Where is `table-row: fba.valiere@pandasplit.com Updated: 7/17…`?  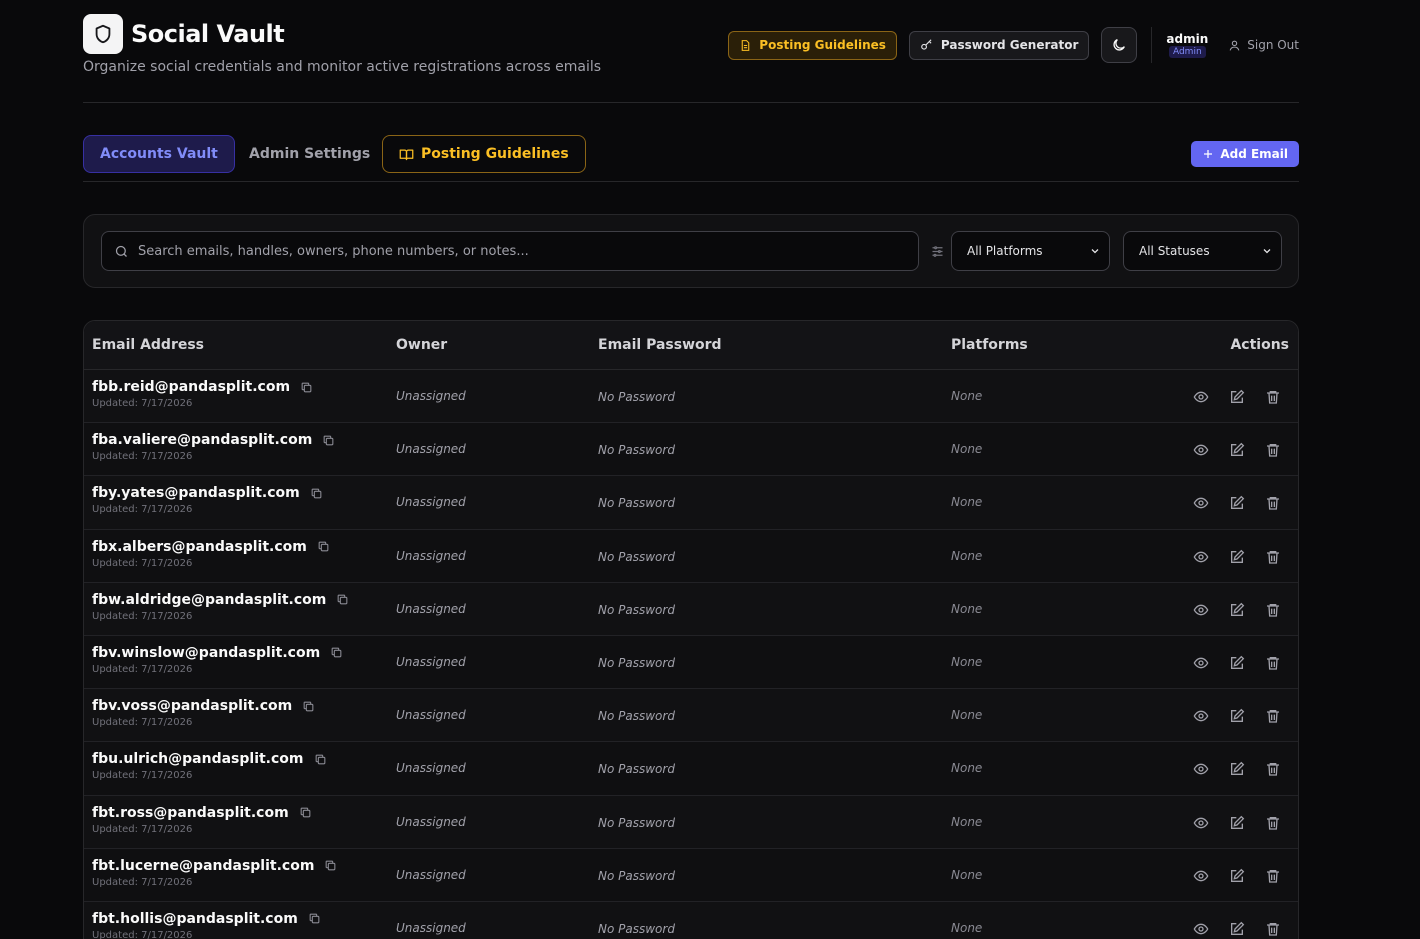
table-row: fba.valiere@pandasplit.com Updated: 7/17… is located at coordinates (691, 450).